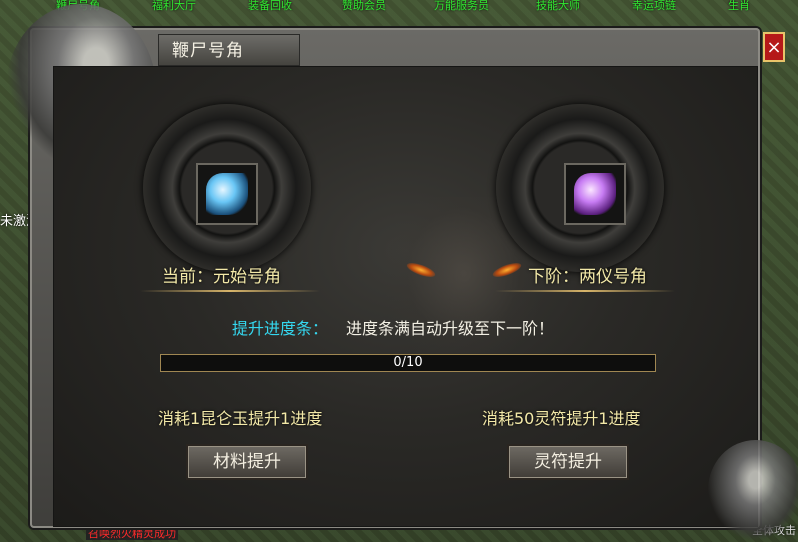 The width and height of the screenshot is (798, 542). I want to click on material-cost-text: 消耗1昆仑玉提升1进度, so click(240, 418).